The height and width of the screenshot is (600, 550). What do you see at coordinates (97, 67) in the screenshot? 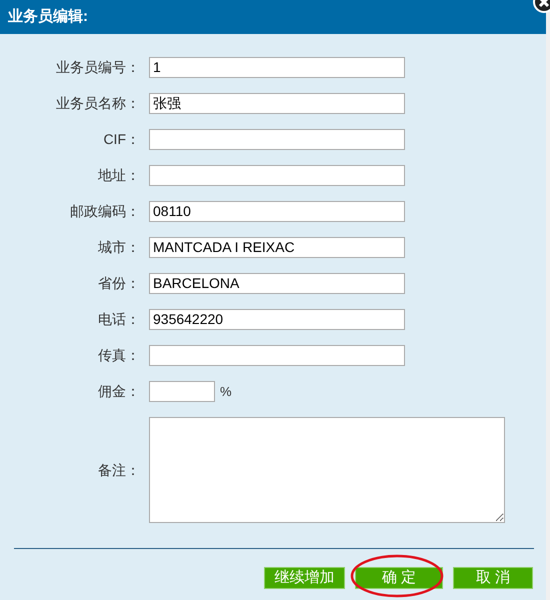
I see `field-label: 业务员编号：` at bounding box center [97, 67].